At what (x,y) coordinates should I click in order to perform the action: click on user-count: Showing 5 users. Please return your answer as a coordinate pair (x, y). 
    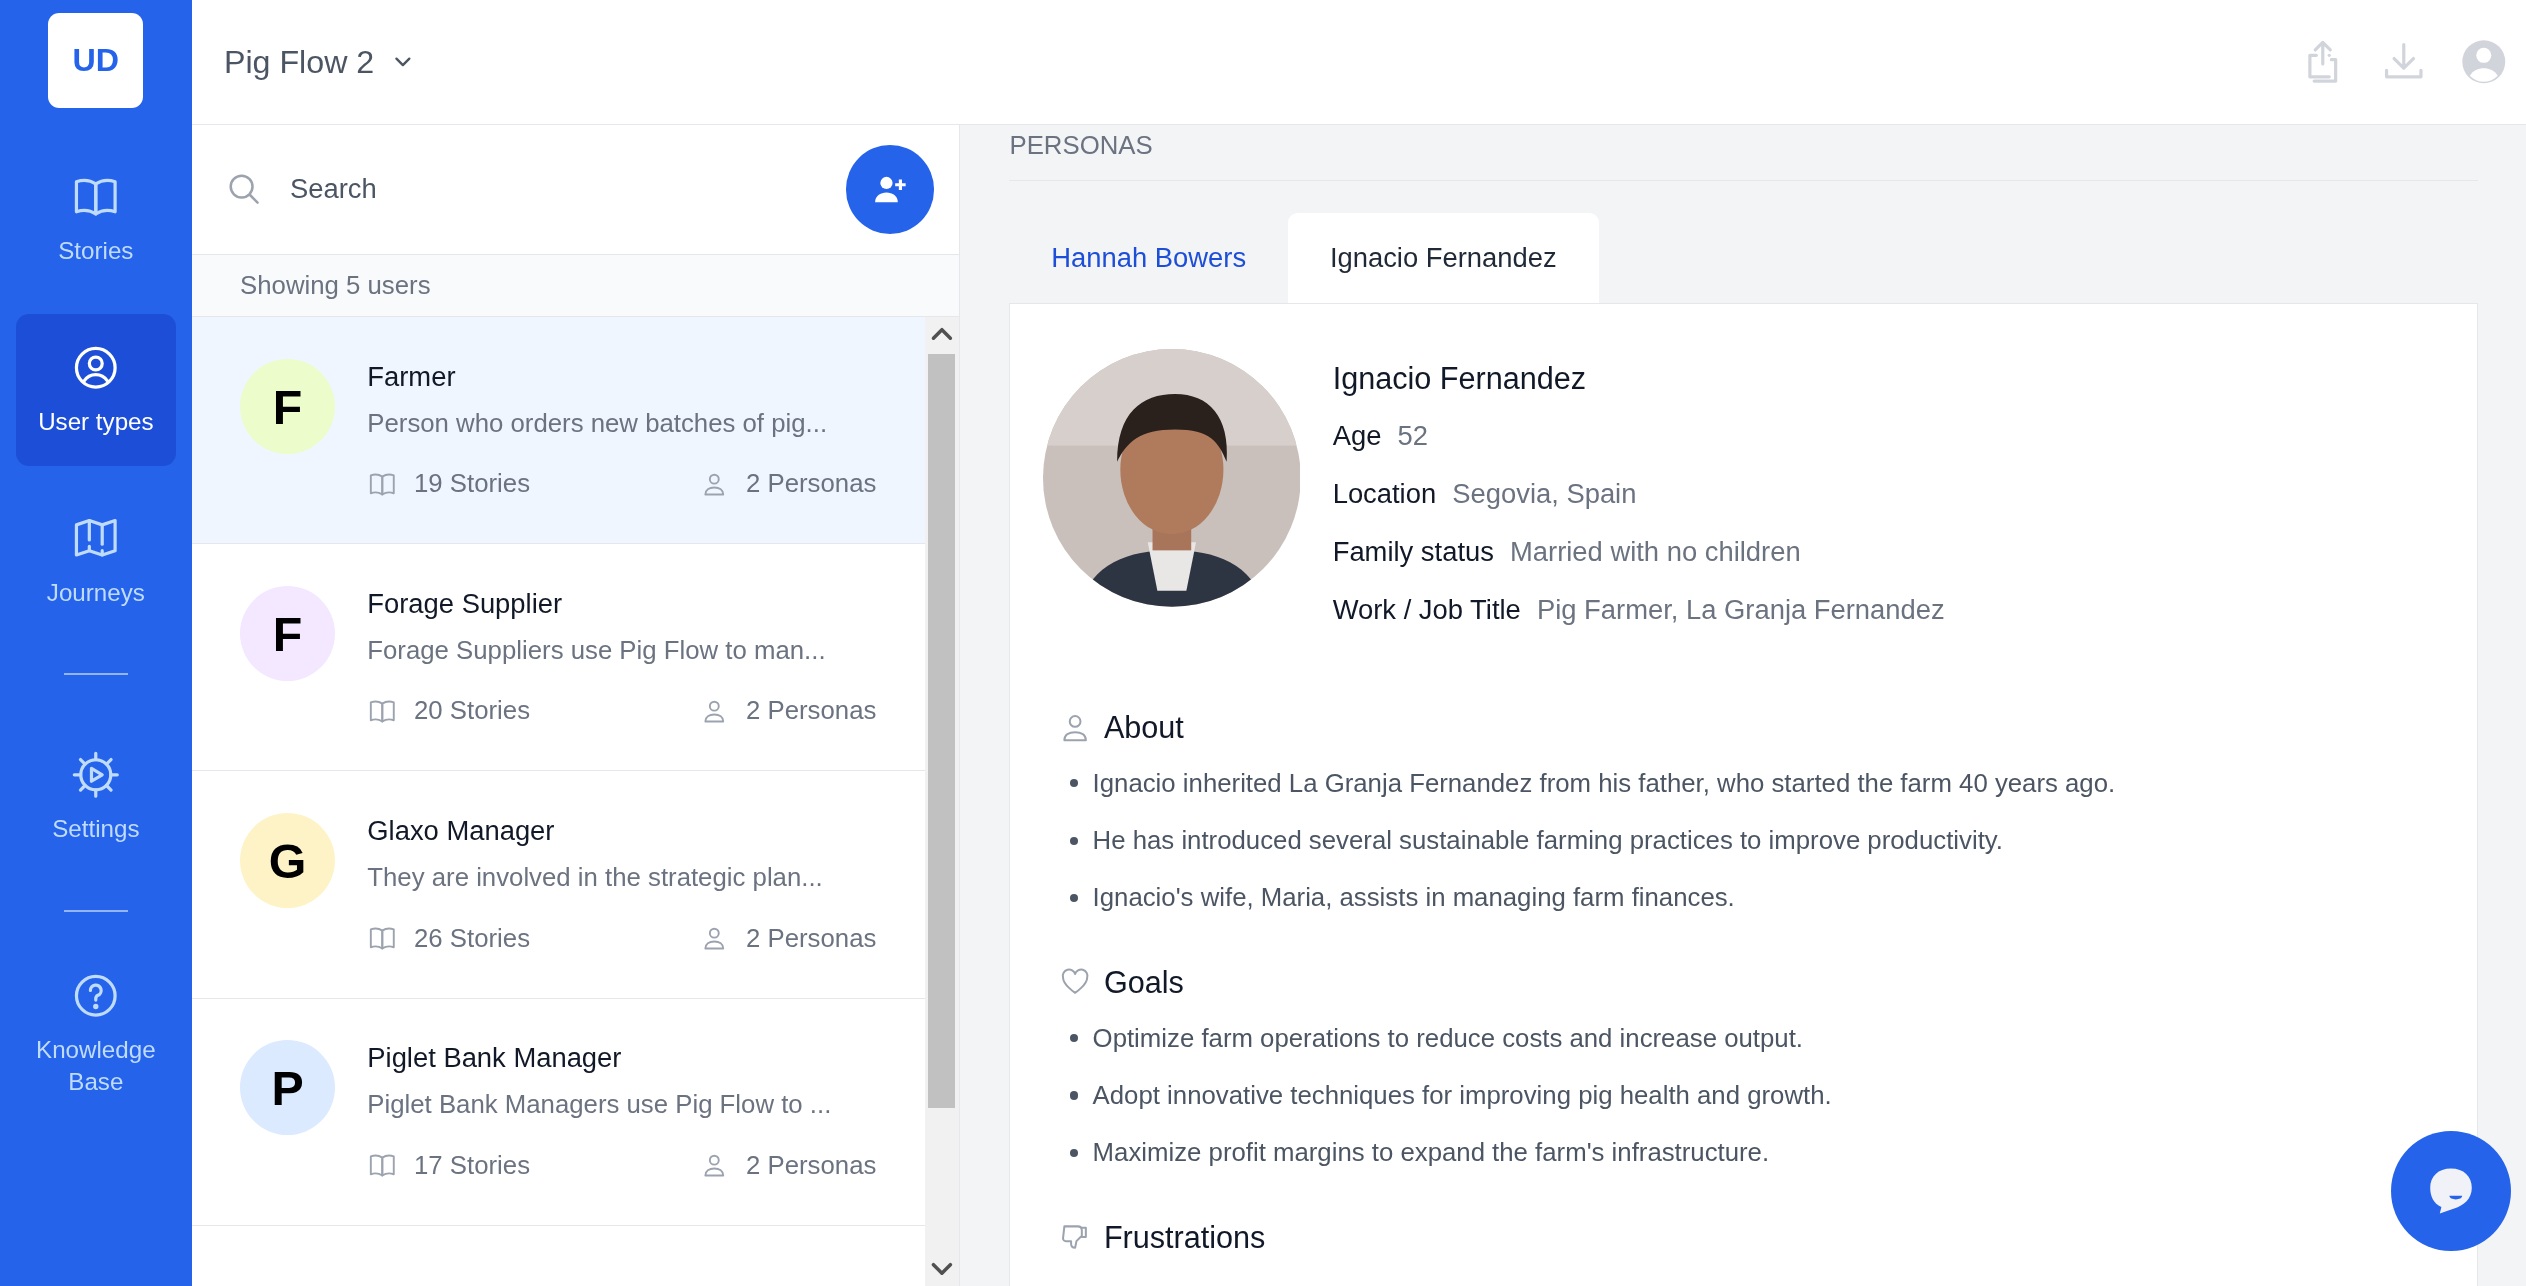
    Looking at the image, I should click on (575, 286).